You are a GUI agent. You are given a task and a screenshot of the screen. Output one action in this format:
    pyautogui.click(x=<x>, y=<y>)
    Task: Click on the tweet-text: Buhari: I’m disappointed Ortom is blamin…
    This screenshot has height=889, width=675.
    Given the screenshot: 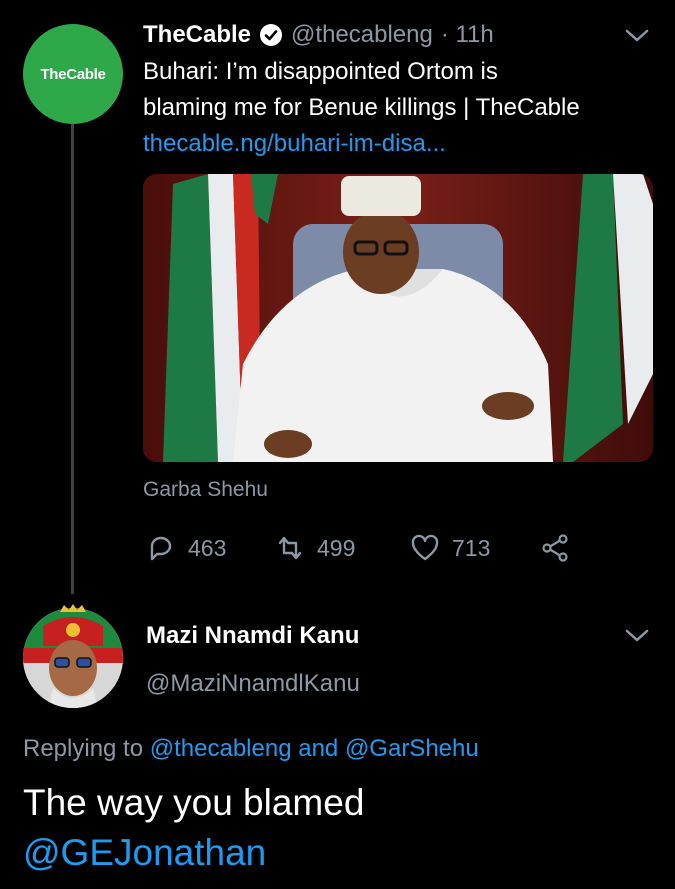 What is the action you would take?
    pyautogui.click(x=403, y=108)
    